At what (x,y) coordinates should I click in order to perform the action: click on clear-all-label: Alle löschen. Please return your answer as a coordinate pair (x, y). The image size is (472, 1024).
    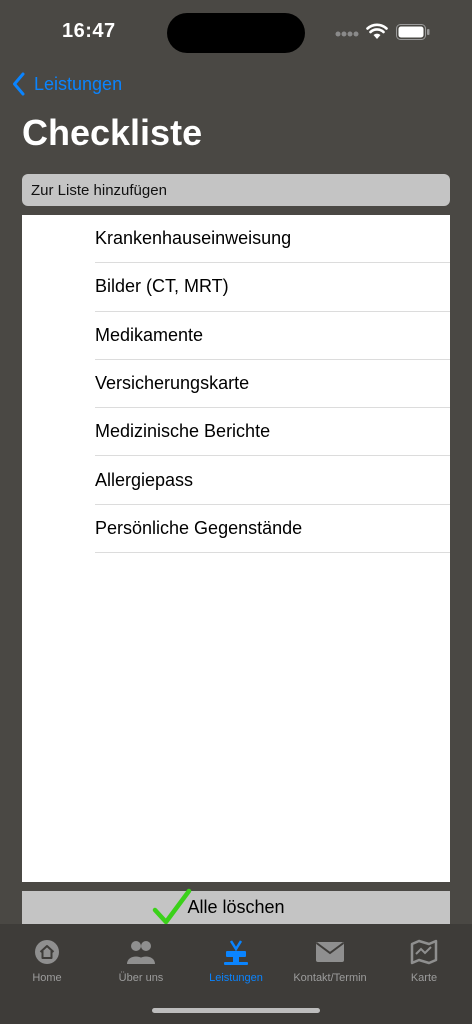
    Looking at the image, I should click on (236, 907).